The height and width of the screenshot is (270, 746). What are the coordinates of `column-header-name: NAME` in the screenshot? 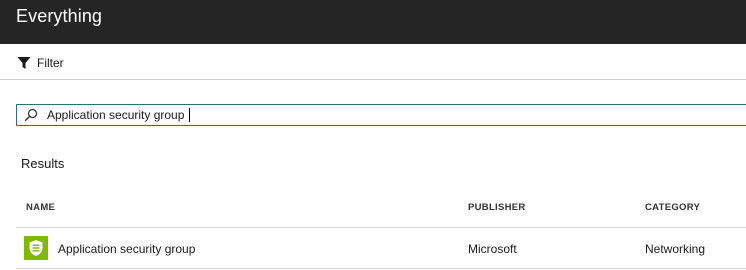 It's located at (40, 207).